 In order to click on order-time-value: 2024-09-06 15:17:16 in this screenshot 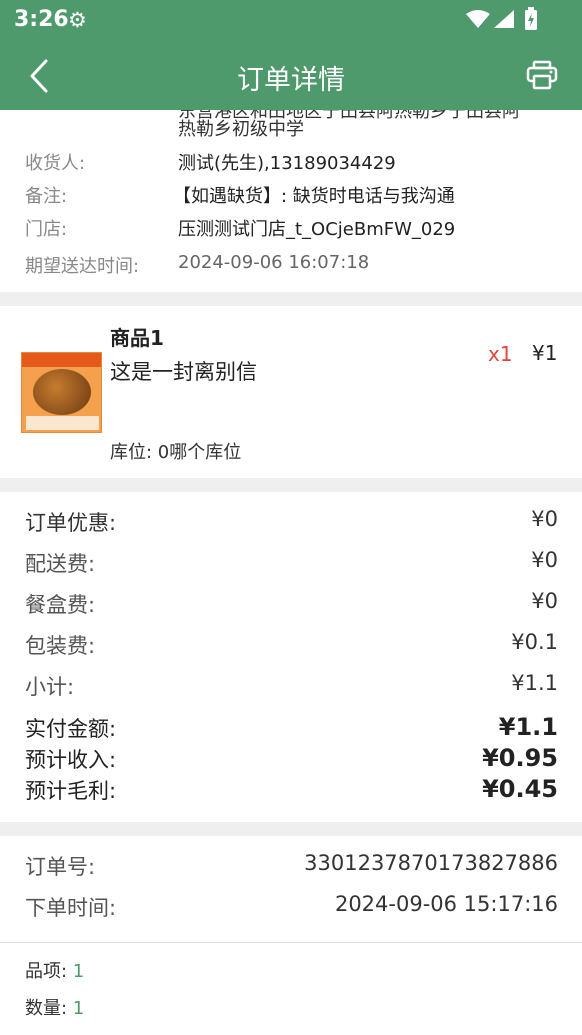, I will do `click(446, 904)`.